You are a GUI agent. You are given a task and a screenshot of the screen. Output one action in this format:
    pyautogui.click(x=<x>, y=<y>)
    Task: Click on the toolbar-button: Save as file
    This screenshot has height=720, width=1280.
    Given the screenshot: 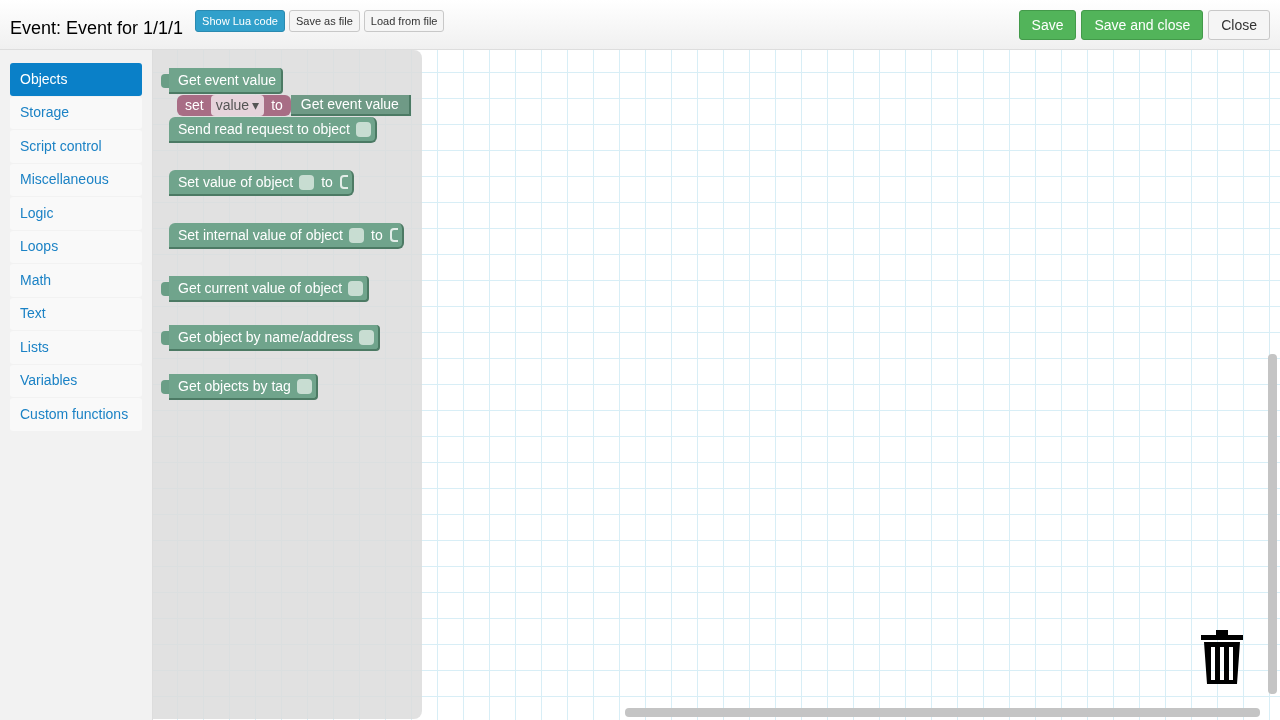 What is the action you would take?
    pyautogui.click(x=324, y=21)
    